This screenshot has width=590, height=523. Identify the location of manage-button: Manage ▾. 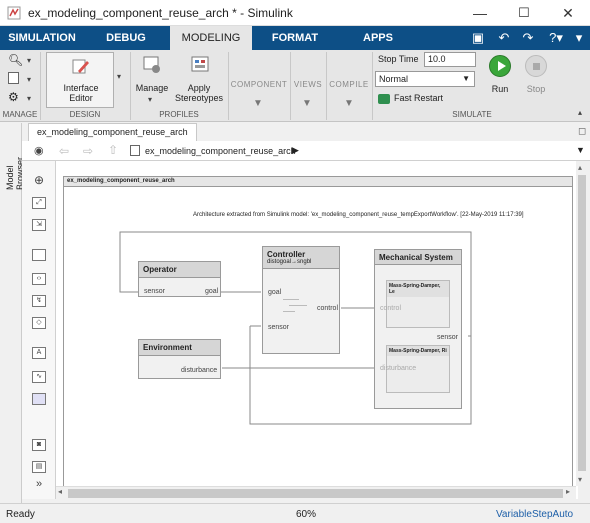
(152, 79).